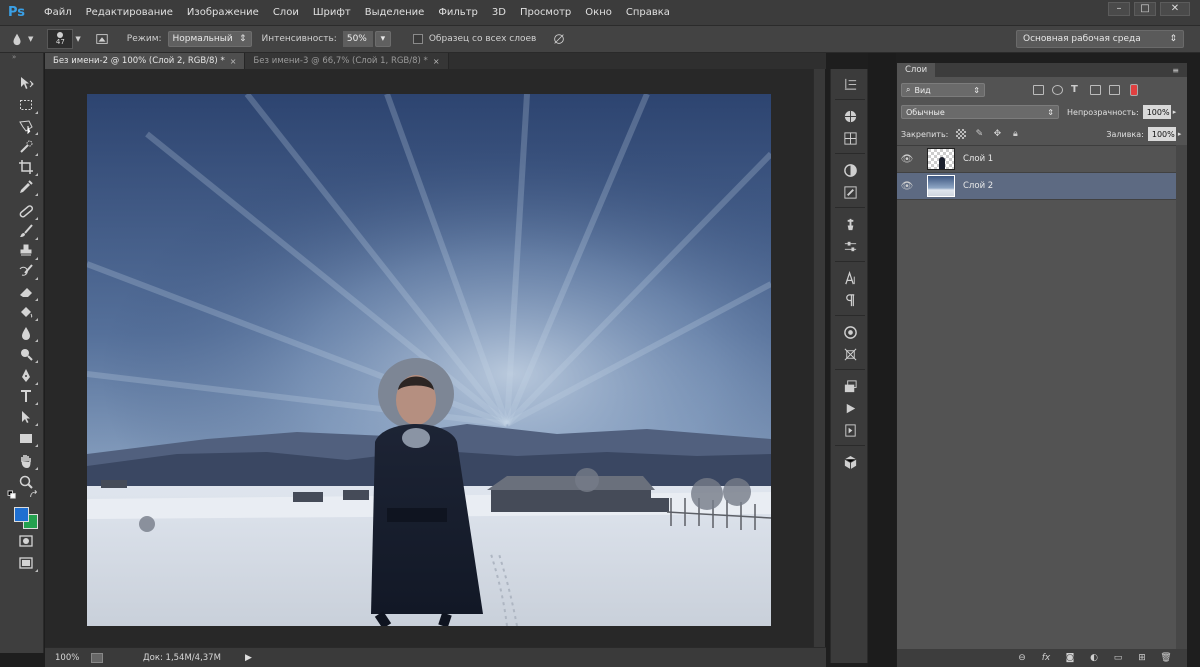  What do you see at coordinates (1118, 658) in the screenshot?
I see `group-icon: ▭` at bounding box center [1118, 658].